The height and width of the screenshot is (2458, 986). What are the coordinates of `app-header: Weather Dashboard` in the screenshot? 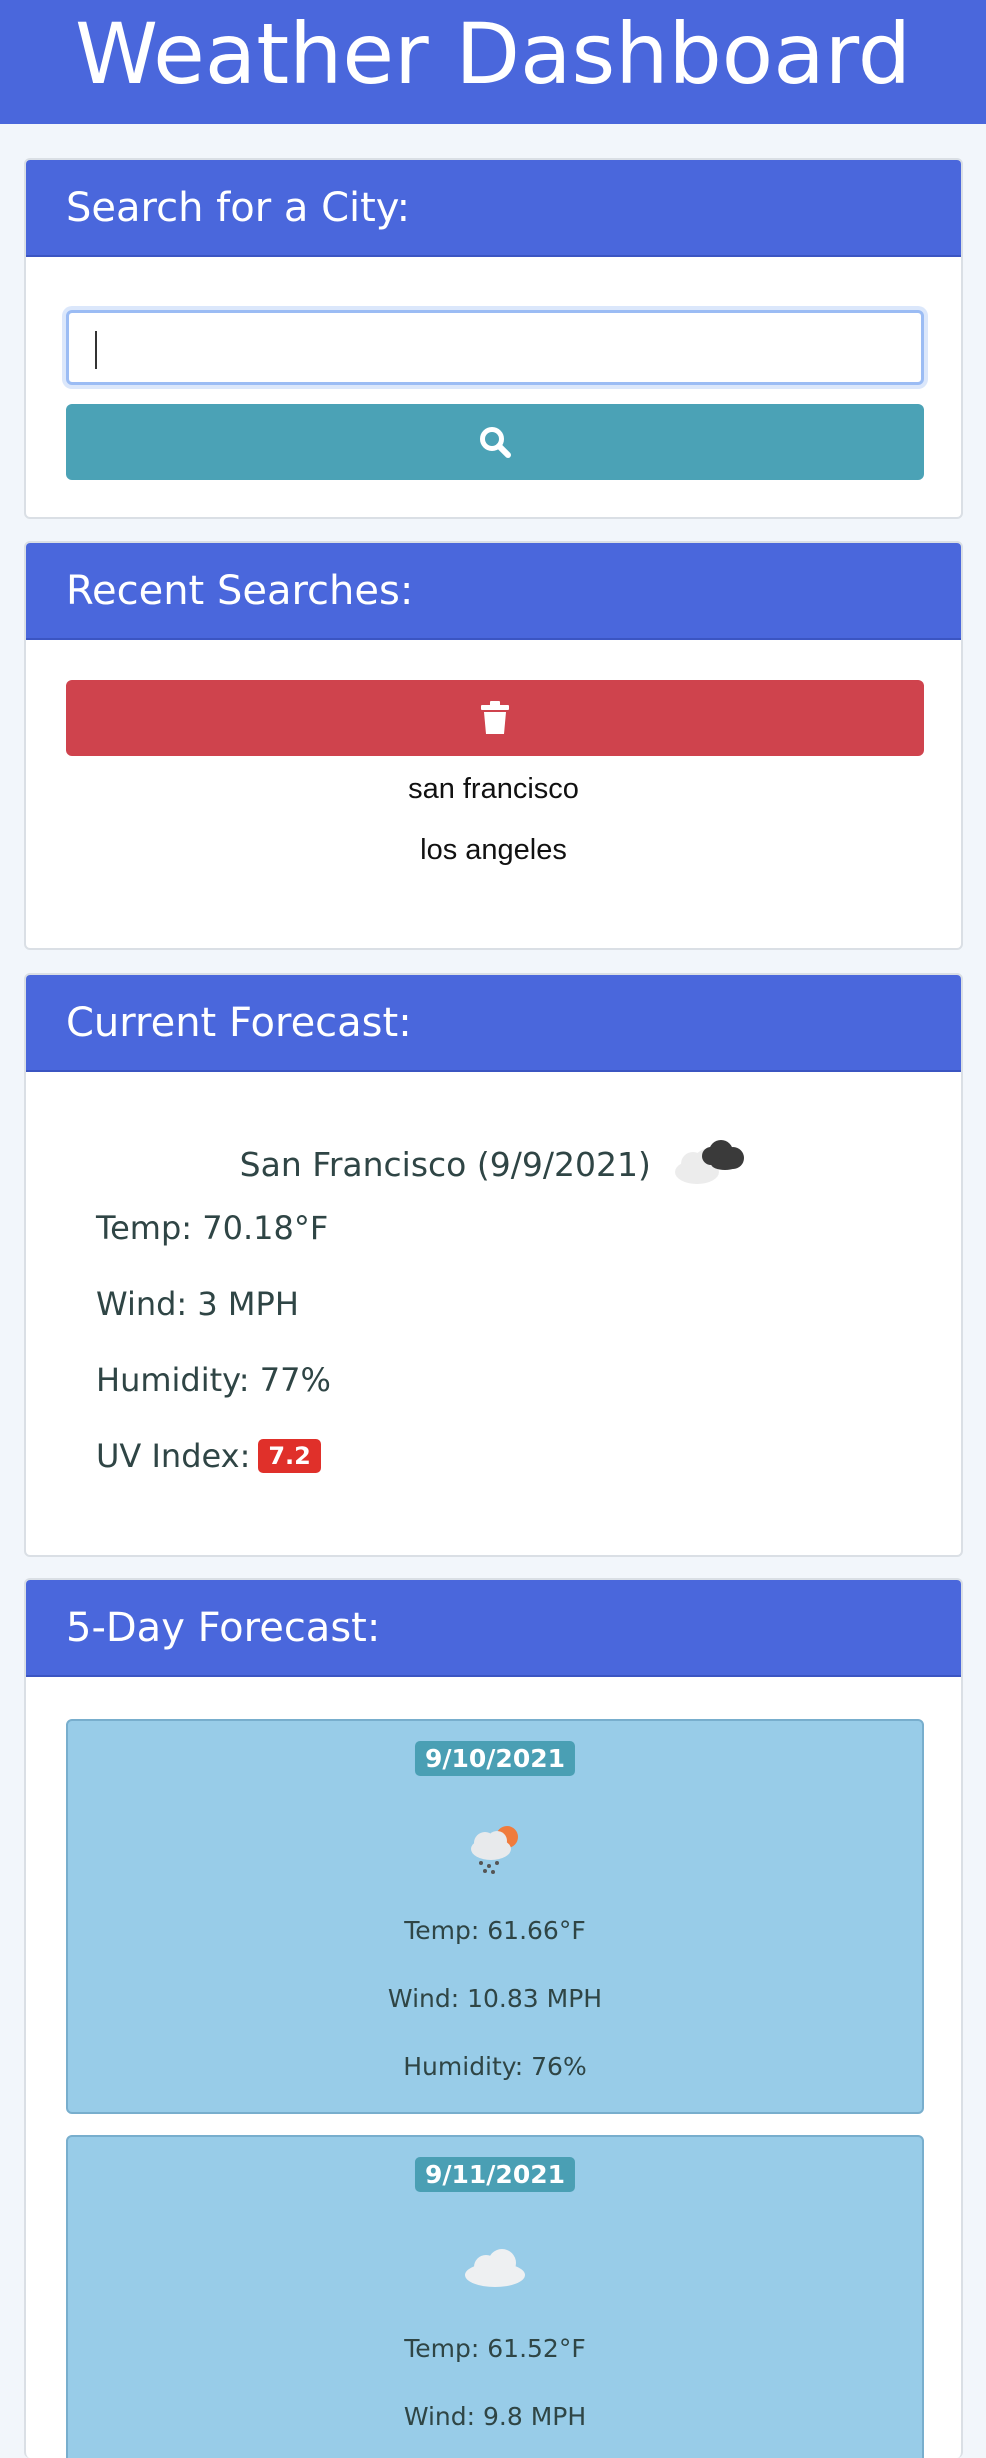 It's located at (493, 62).